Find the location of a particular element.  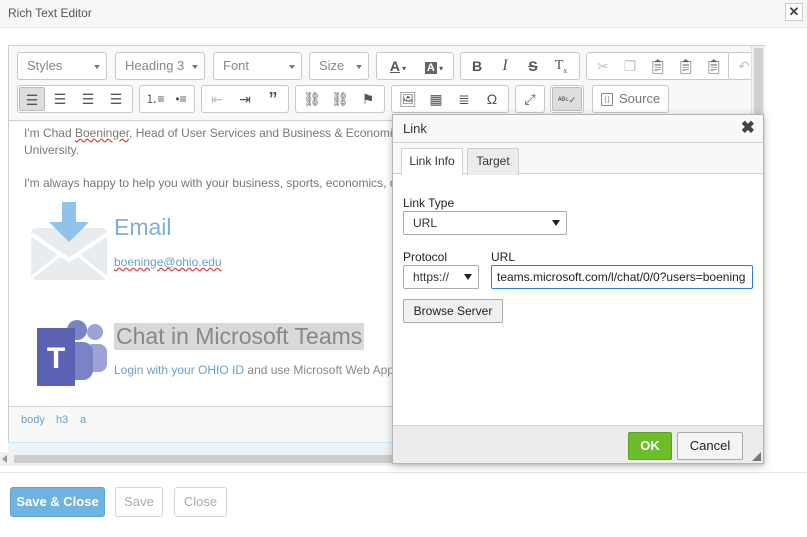

basic-styles-group: B I S Tx is located at coordinates (520, 66).